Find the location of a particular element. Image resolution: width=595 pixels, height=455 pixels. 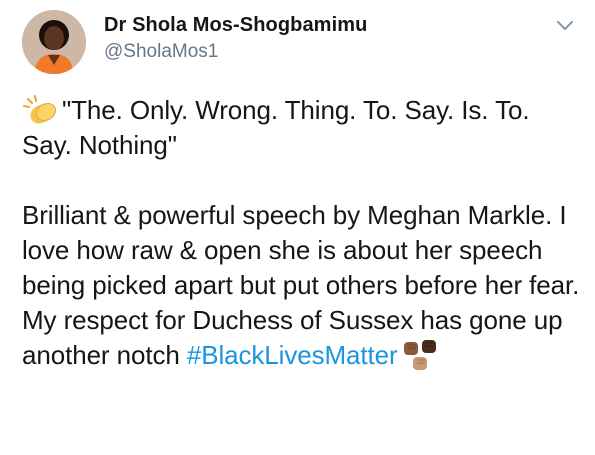

author-handle: @SholaMos1 is located at coordinates (235, 52).